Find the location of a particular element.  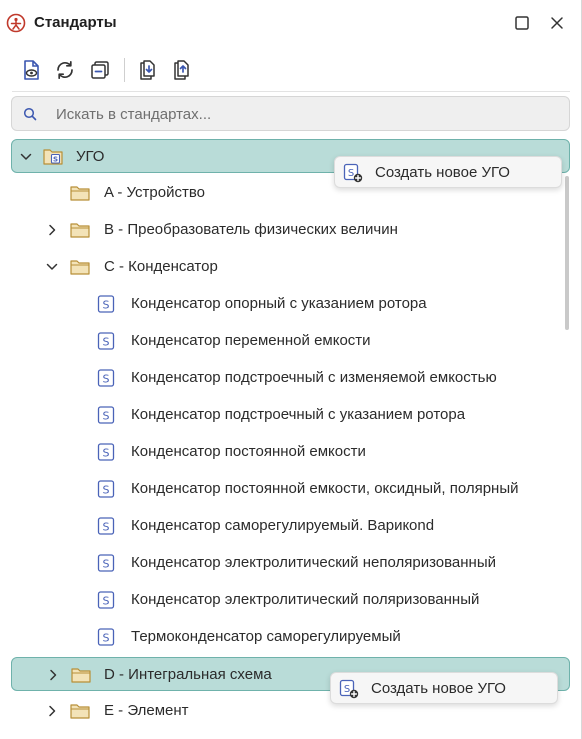

tree-node-label: Конденсатор постоянной емкости is located at coordinates (248, 451).